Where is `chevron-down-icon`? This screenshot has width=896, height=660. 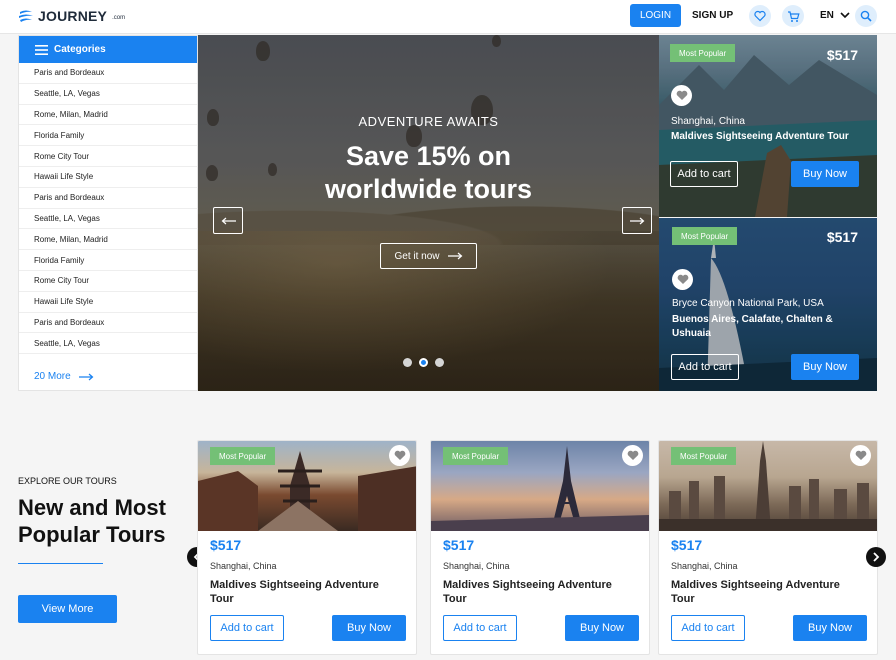 chevron-down-icon is located at coordinates (845, 15).